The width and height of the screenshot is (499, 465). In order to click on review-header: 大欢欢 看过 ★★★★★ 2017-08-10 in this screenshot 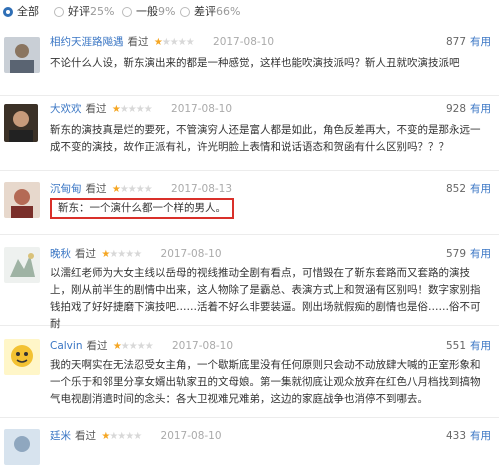, I will do `click(141, 109)`.